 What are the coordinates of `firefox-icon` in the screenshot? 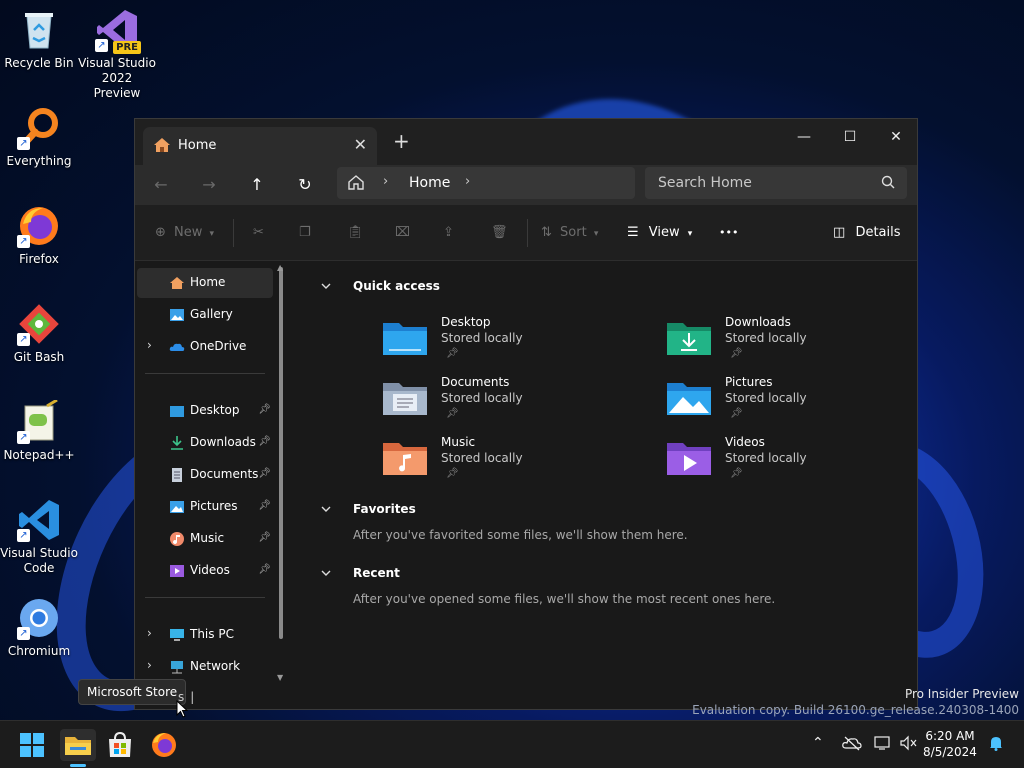 It's located at (164, 745).